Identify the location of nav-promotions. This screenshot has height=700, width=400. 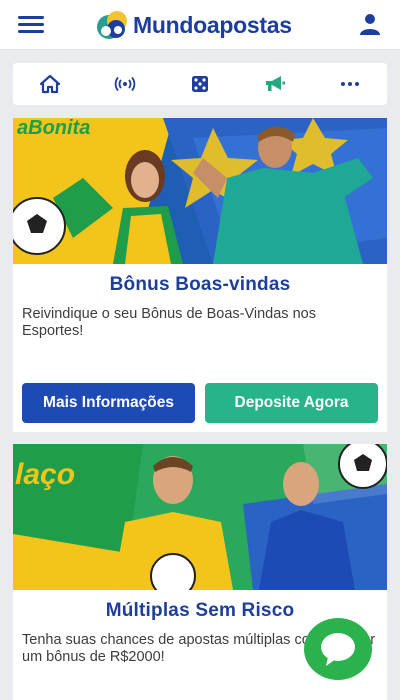
(275, 84).